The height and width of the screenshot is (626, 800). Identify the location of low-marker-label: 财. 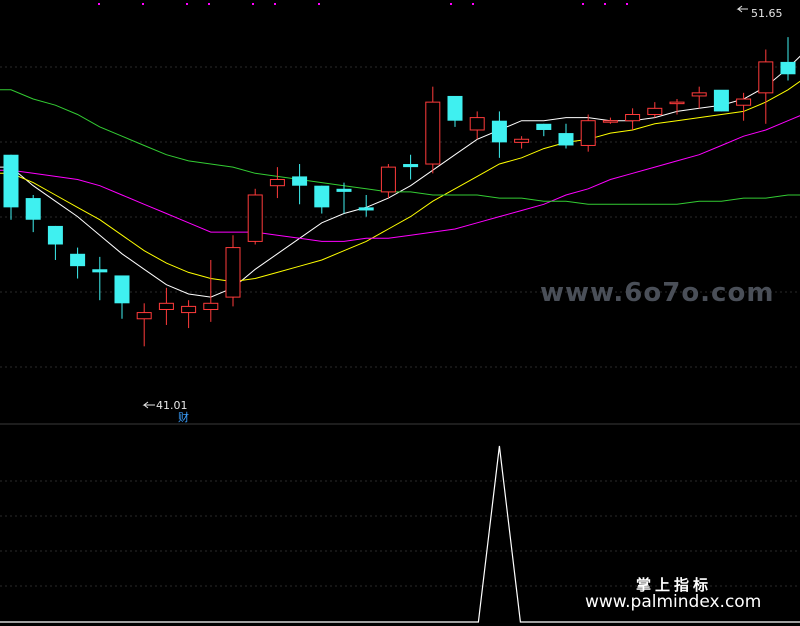
(183, 417).